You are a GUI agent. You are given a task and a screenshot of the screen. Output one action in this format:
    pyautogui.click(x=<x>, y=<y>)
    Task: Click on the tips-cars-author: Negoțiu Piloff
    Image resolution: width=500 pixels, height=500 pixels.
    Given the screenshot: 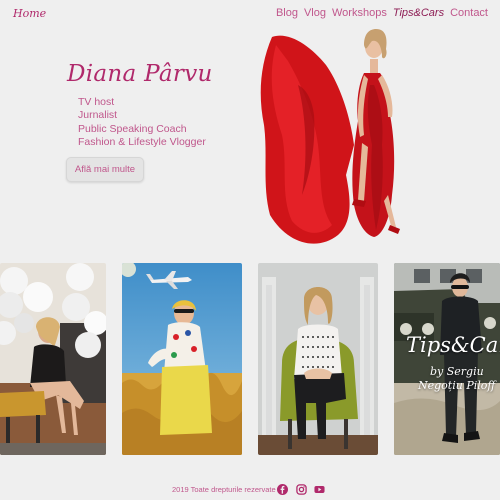 What is the action you would take?
    pyautogui.click(x=457, y=385)
    